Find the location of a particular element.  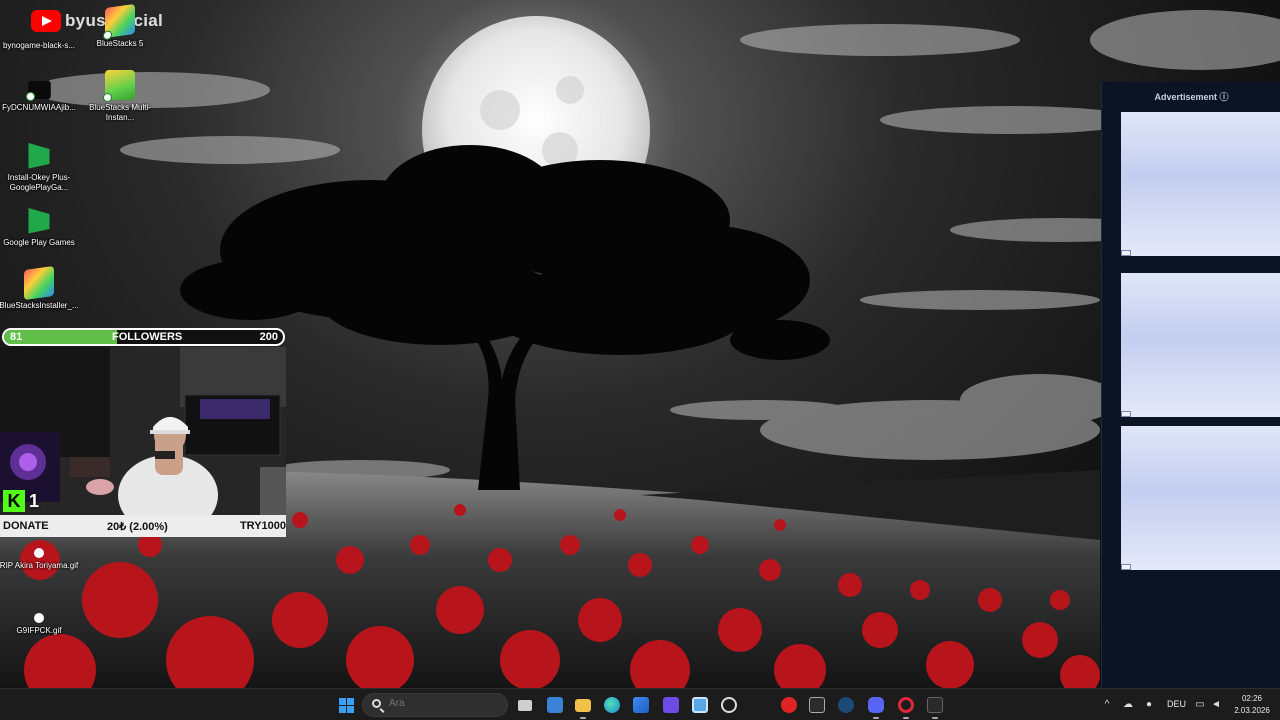

webcam-feed is located at coordinates (143, 431).